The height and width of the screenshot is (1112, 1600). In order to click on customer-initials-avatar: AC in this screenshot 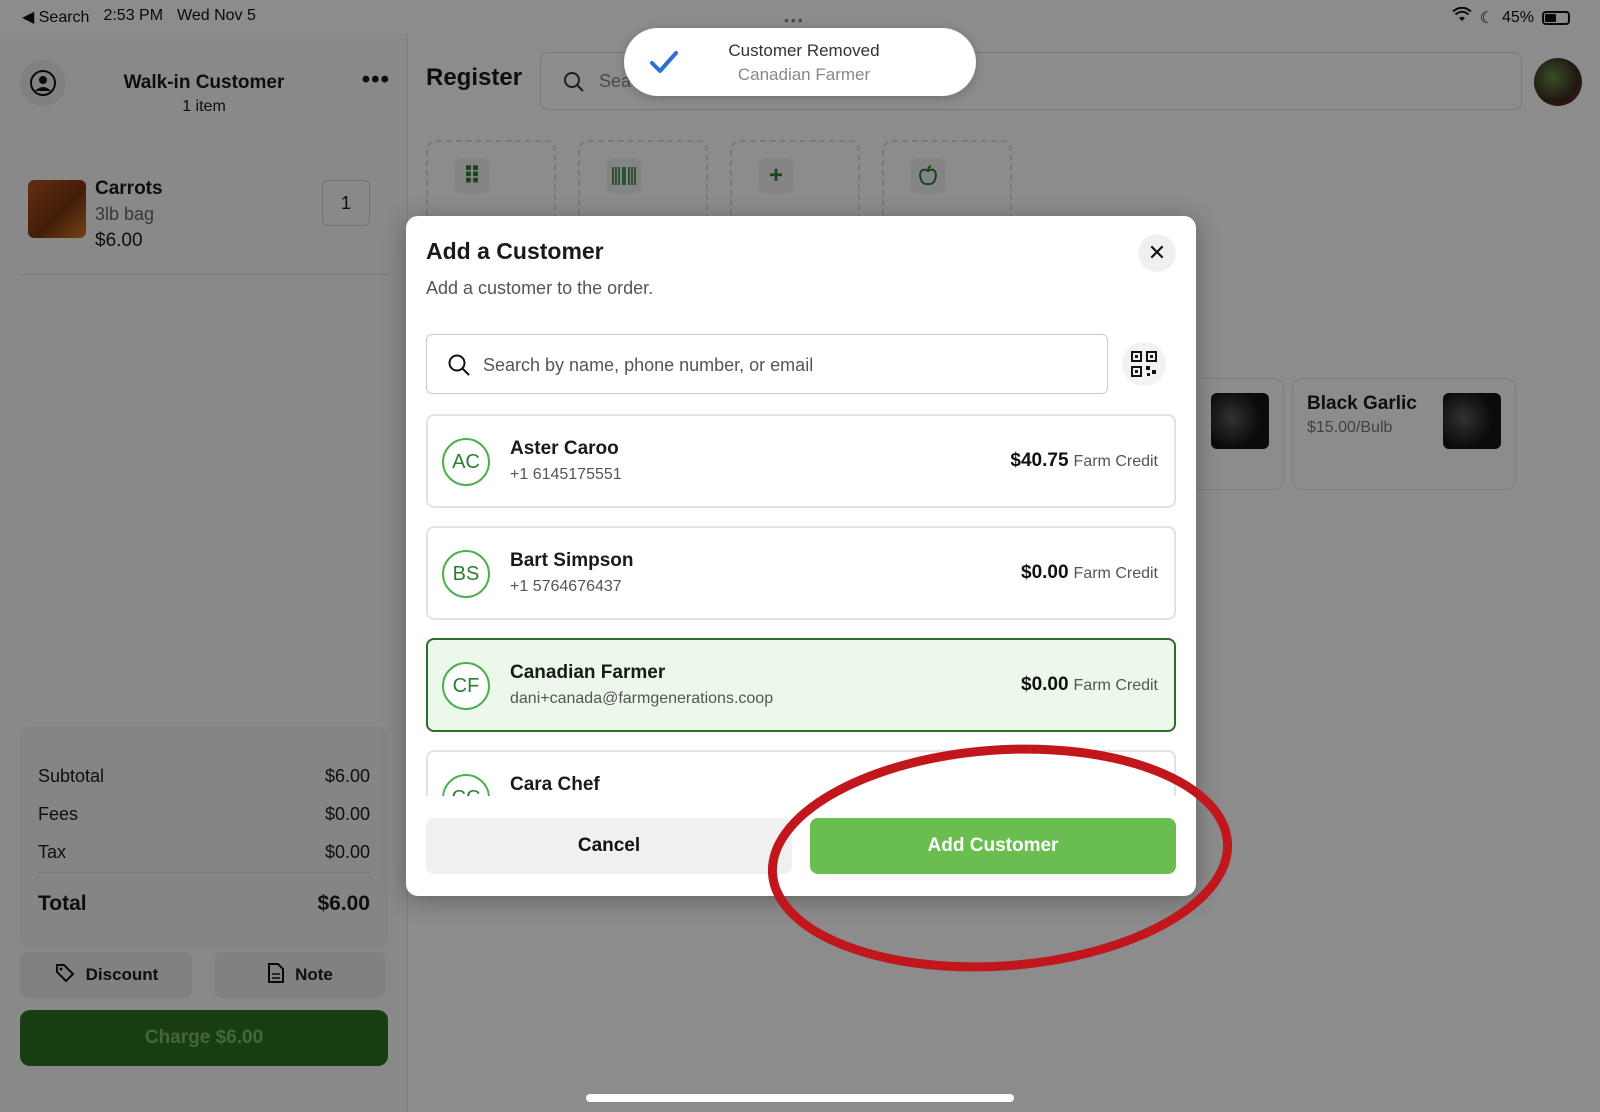, I will do `click(466, 462)`.